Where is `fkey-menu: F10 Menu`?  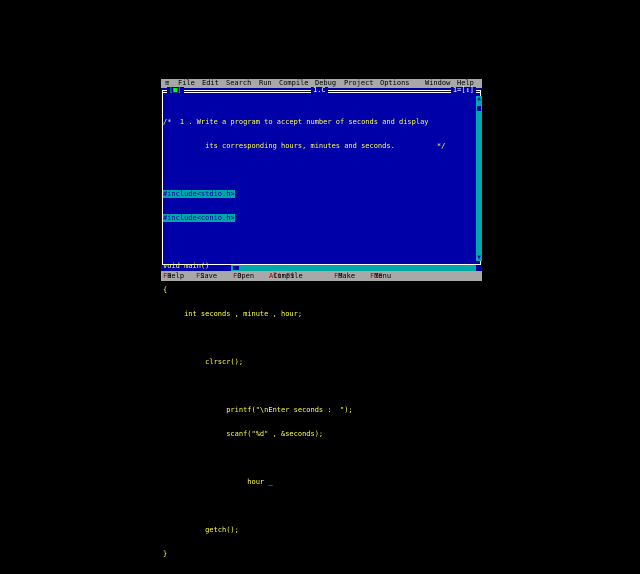
fkey-menu: F10 Menu is located at coordinates (380, 276).